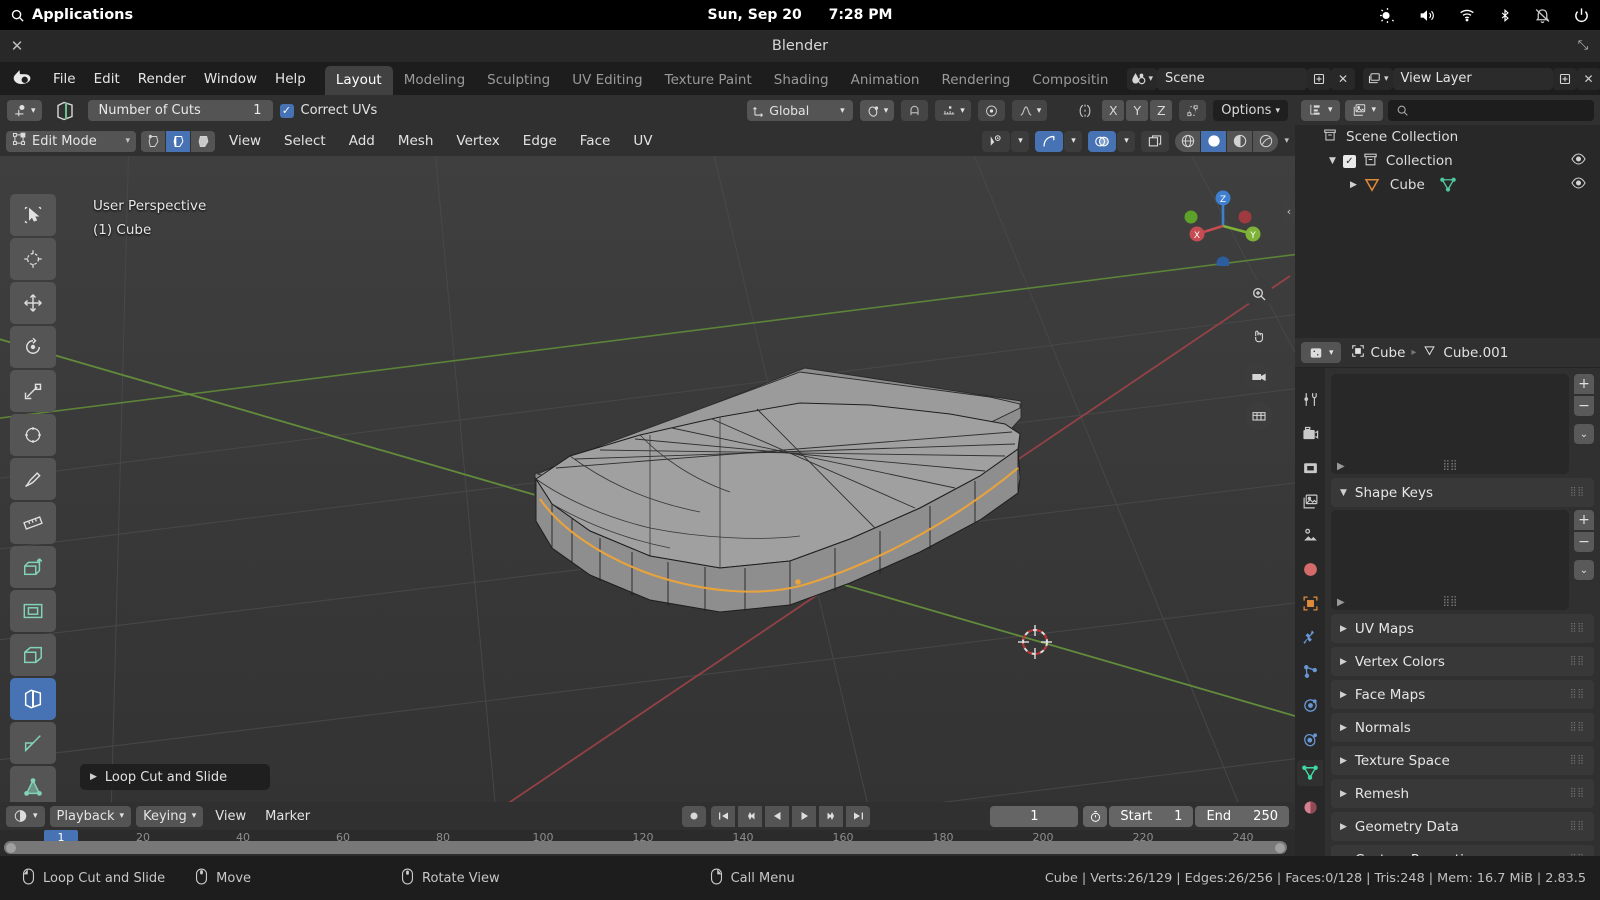 This screenshot has width=1600, height=900. I want to click on outliner-row-collection: ▼ ✓ Collection, so click(1447, 161).